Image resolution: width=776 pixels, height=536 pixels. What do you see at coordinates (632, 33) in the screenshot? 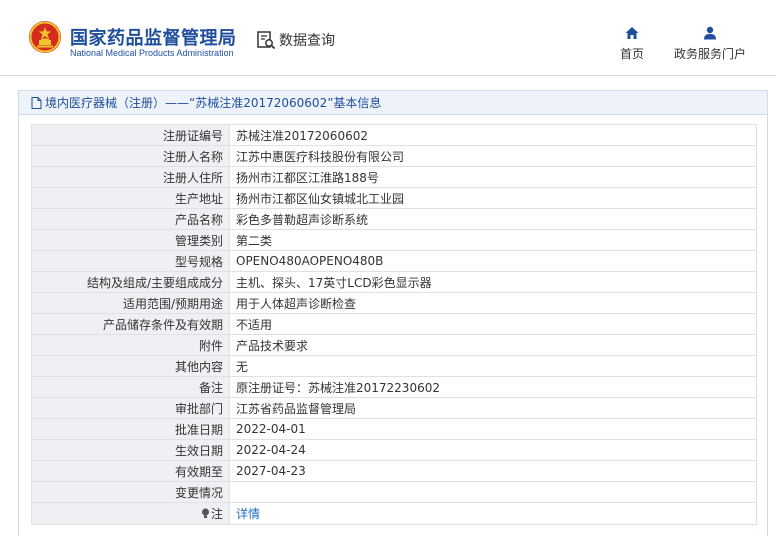
I see `home-icon` at bounding box center [632, 33].